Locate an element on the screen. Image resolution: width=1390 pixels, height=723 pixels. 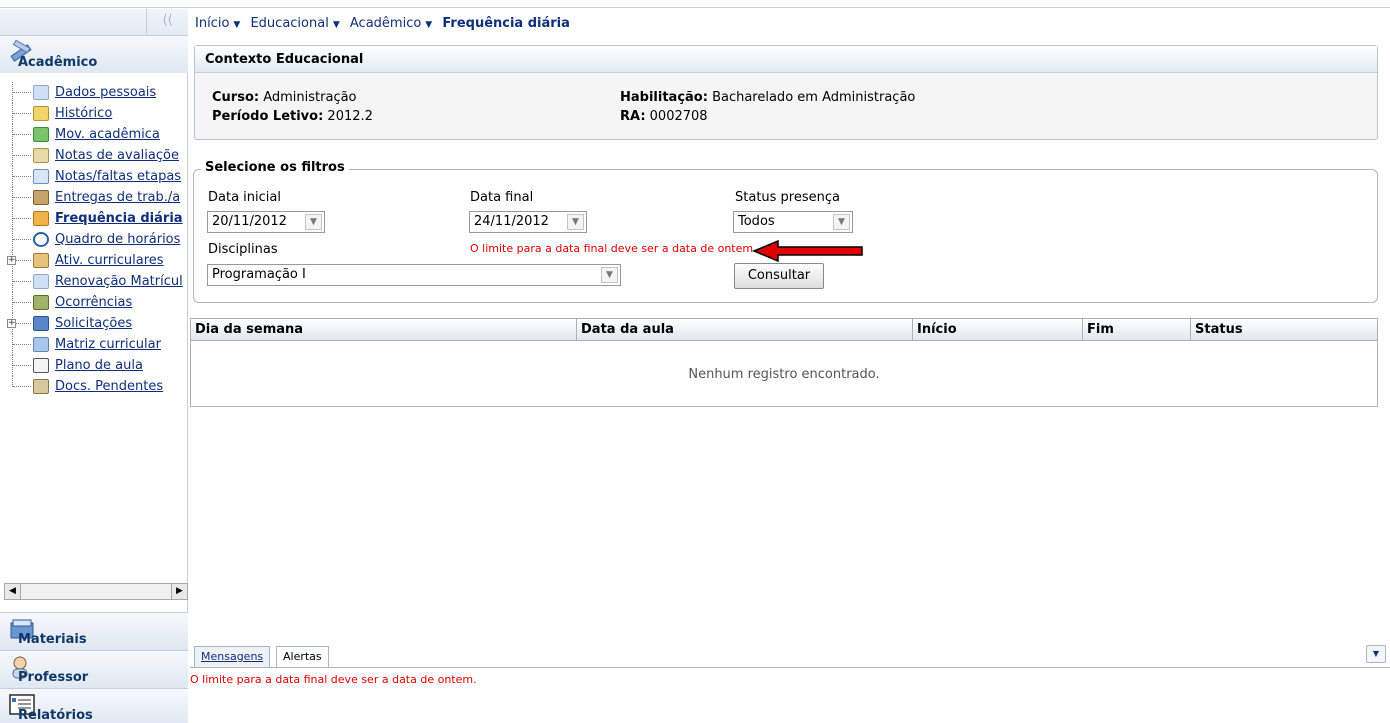
sidebar-item-dados-pessoais: Dados pessoais is located at coordinates (94, 92).